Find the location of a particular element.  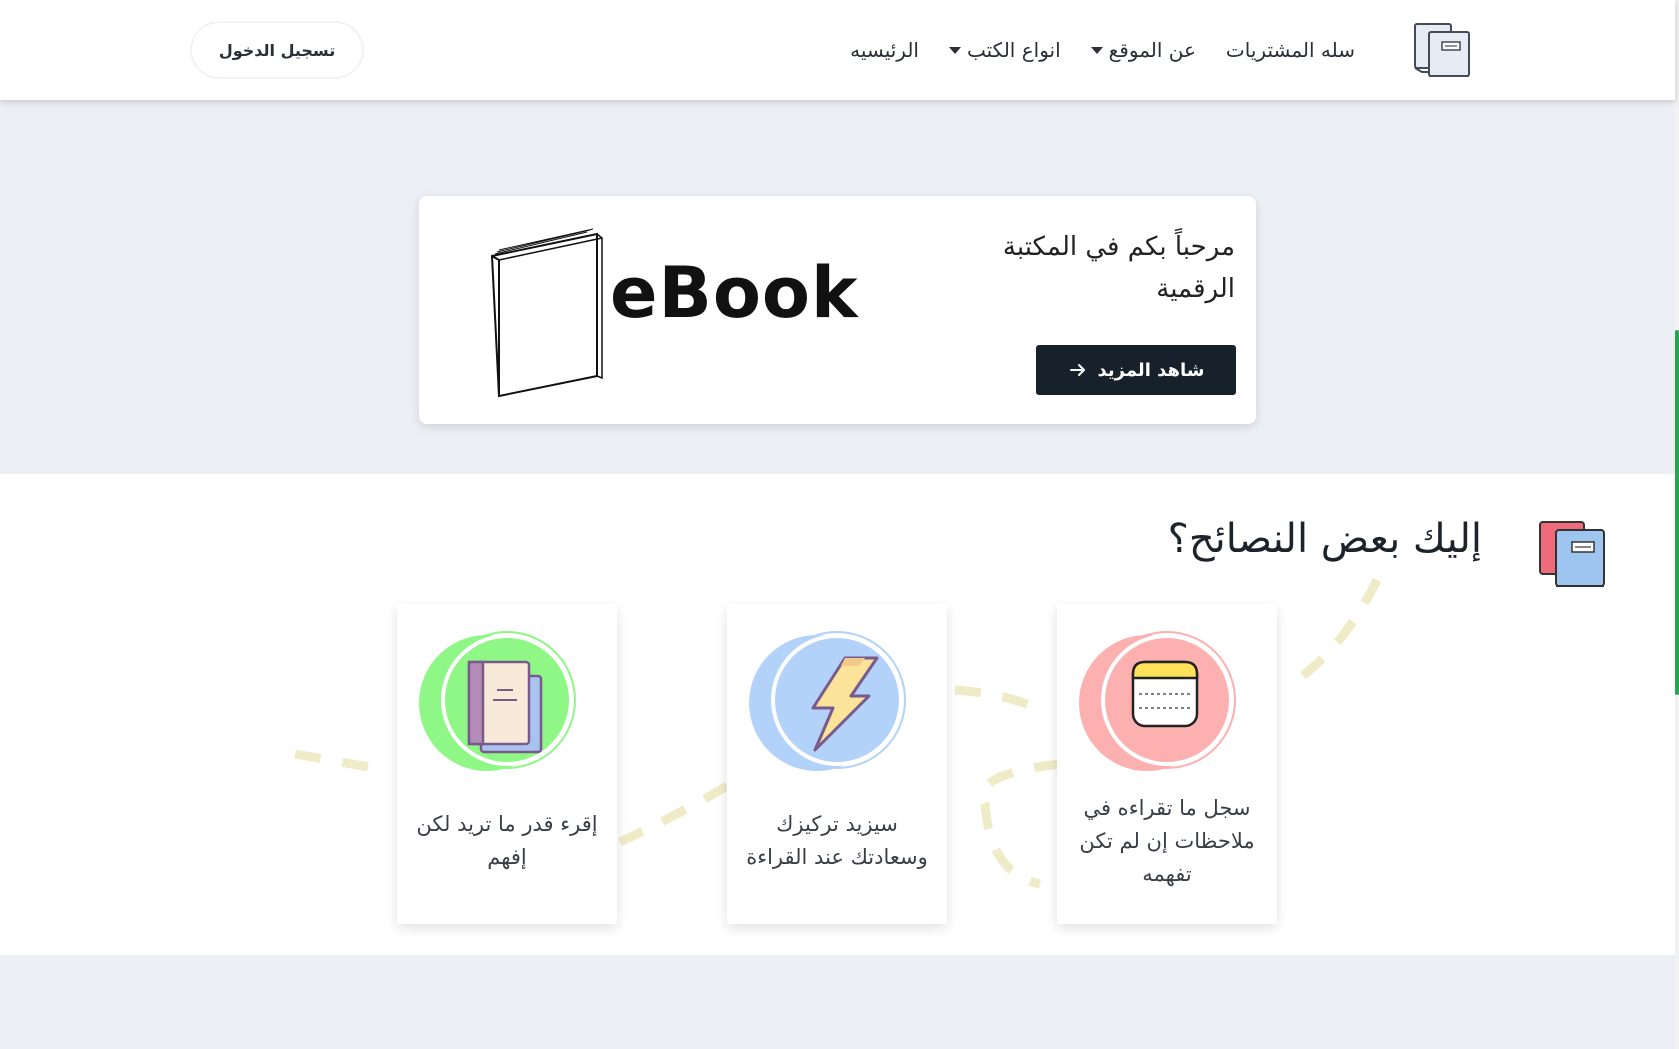

nav-item-cart-label: سله المشتريات is located at coordinates (1290, 50).